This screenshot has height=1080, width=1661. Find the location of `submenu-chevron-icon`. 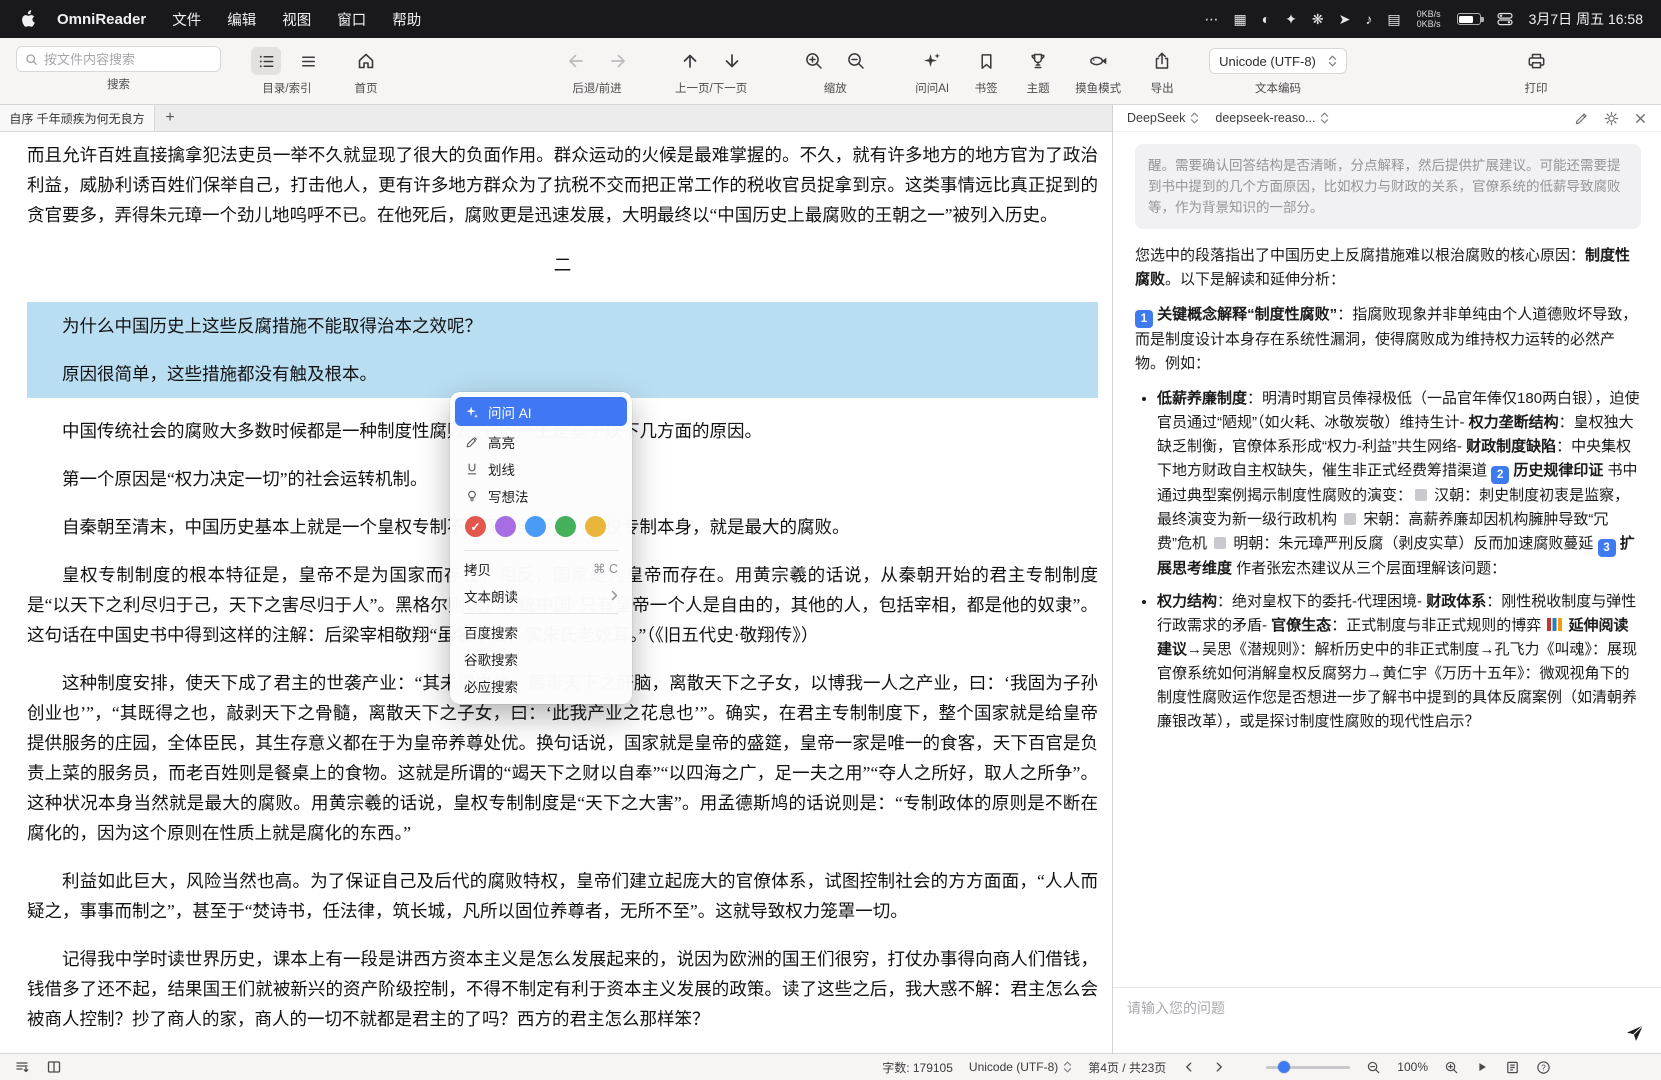

submenu-chevron-icon is located at coordinates (614, 595).